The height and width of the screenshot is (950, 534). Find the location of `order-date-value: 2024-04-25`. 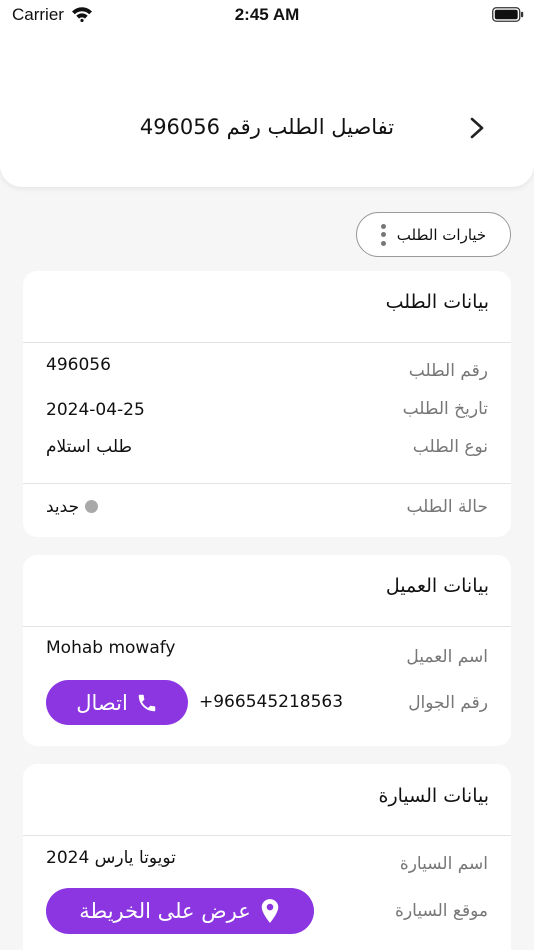

order-date-value: 2024-04-25 is located at coordinates (95, 410).